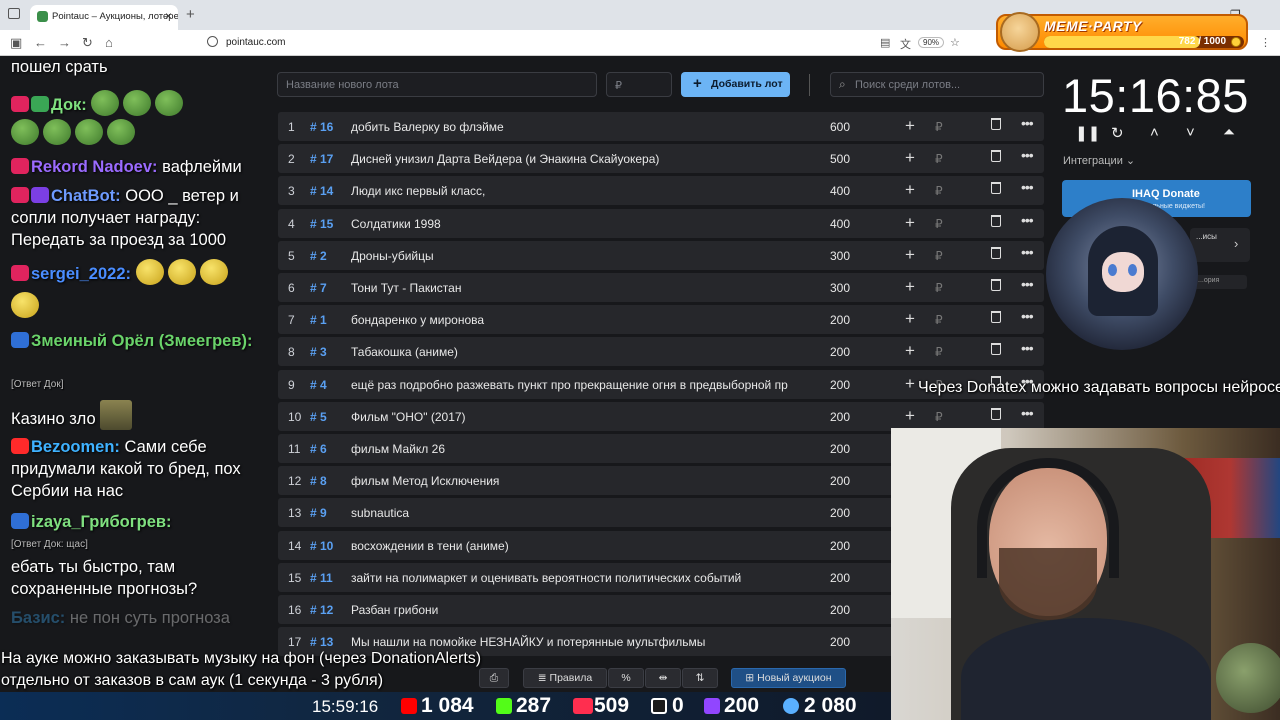  I want to click on double-up-icon: ⏶, so click(1229, 132).